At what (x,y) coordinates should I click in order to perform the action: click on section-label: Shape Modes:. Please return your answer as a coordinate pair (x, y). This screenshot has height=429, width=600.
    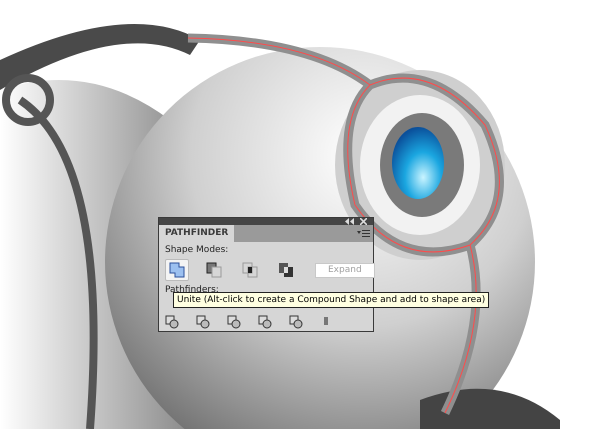
    Looking at the image, I should click on (197, 250).